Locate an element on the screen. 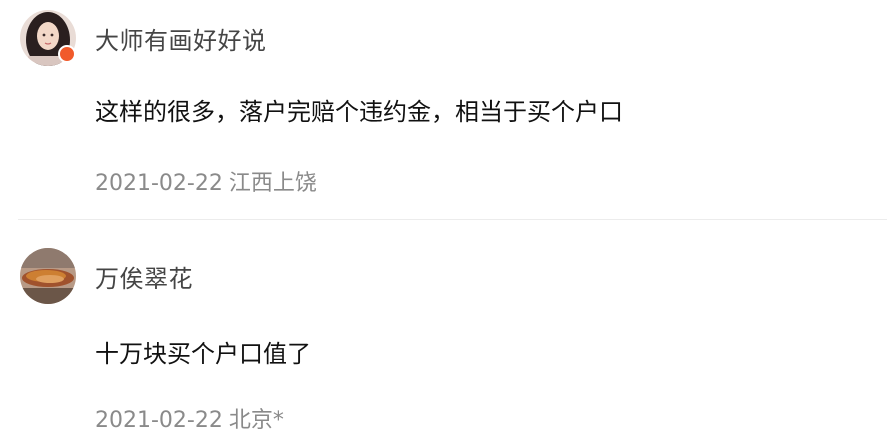  comment-location: 江西上饶 is located at coordinates (272, 183).